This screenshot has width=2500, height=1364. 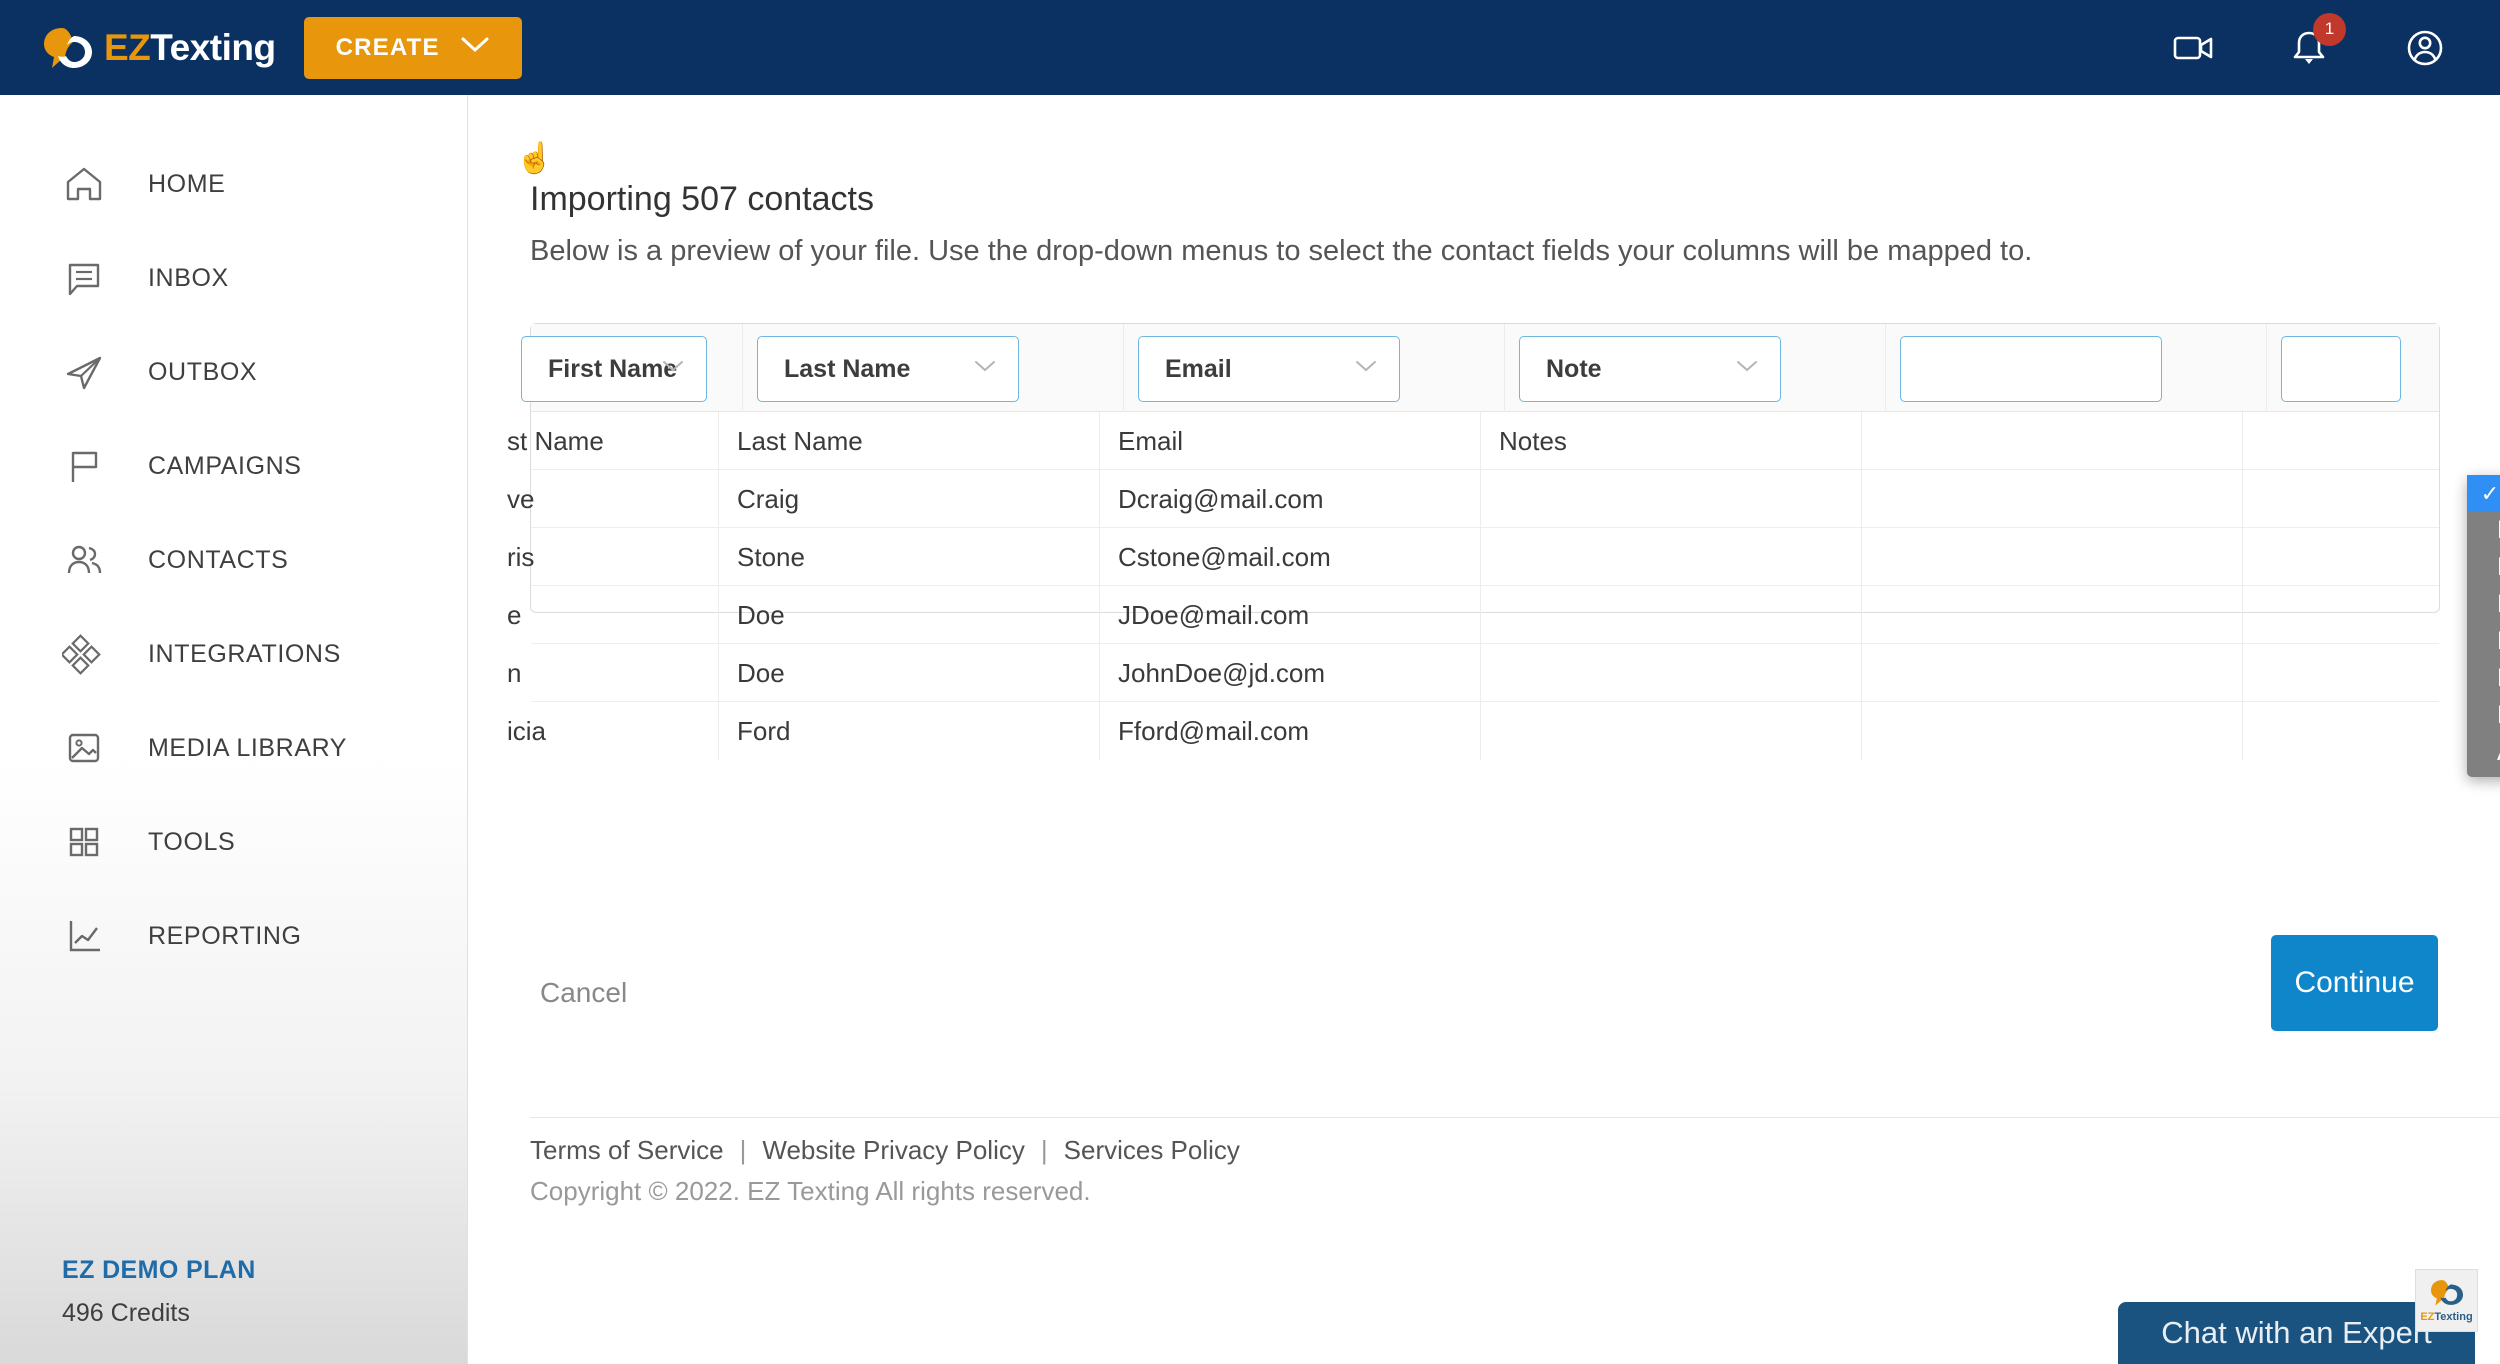 What do you see at coordinates (244, 653) in the screenshot?
I see `sidebar-item-label: INTEGRATIONS` at bounding box center [244, 653].